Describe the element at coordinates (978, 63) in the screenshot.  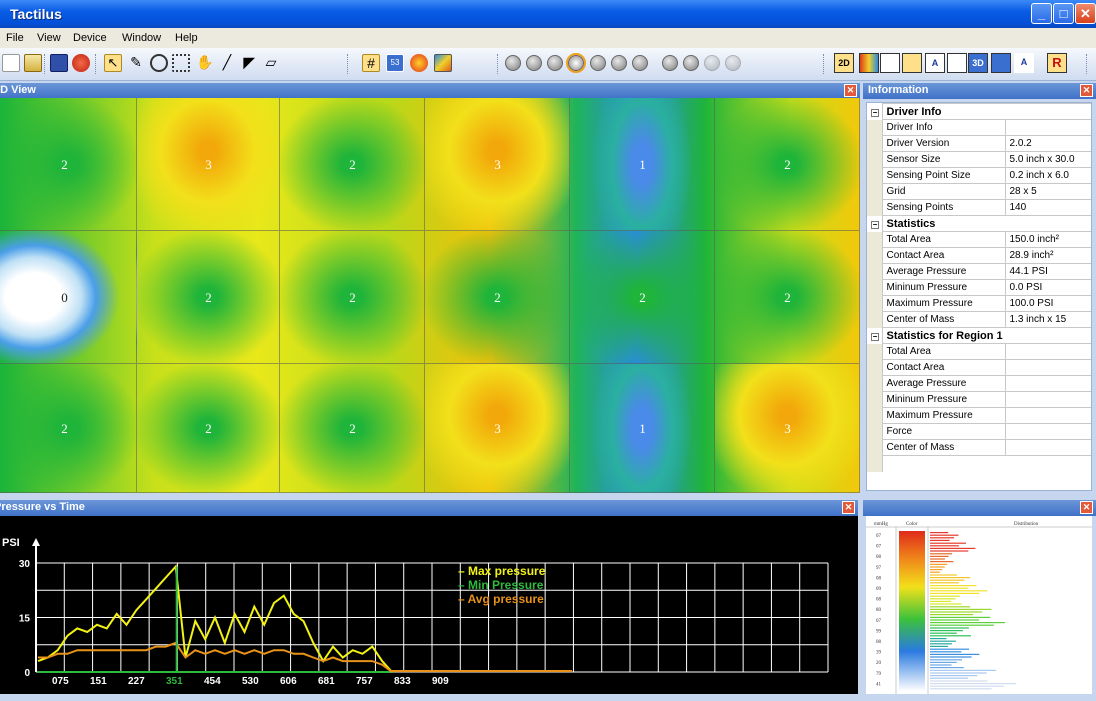
I see `view-3d-button: 3D` at that location.